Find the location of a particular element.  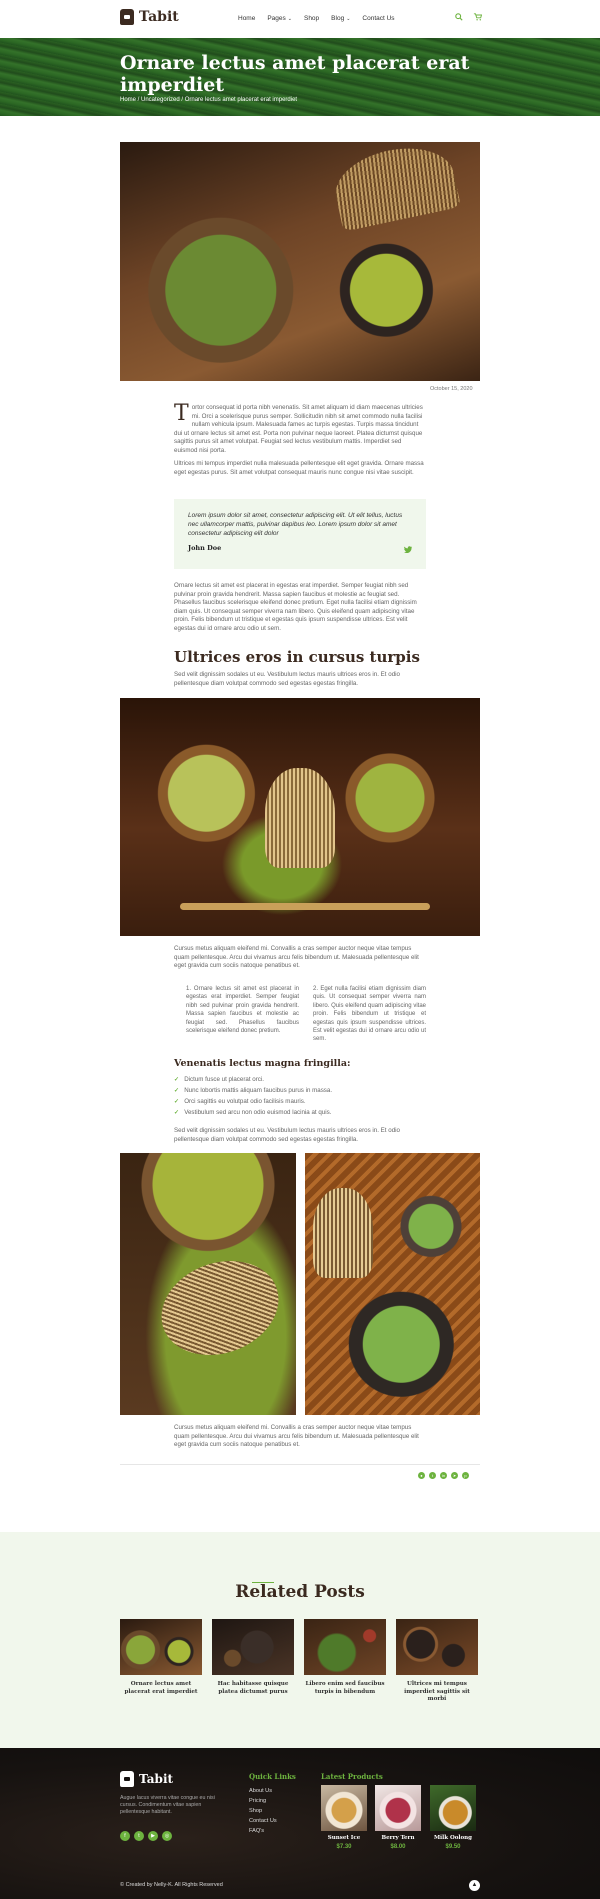

logo-text: Tabit is located at coordinates (159, 17).